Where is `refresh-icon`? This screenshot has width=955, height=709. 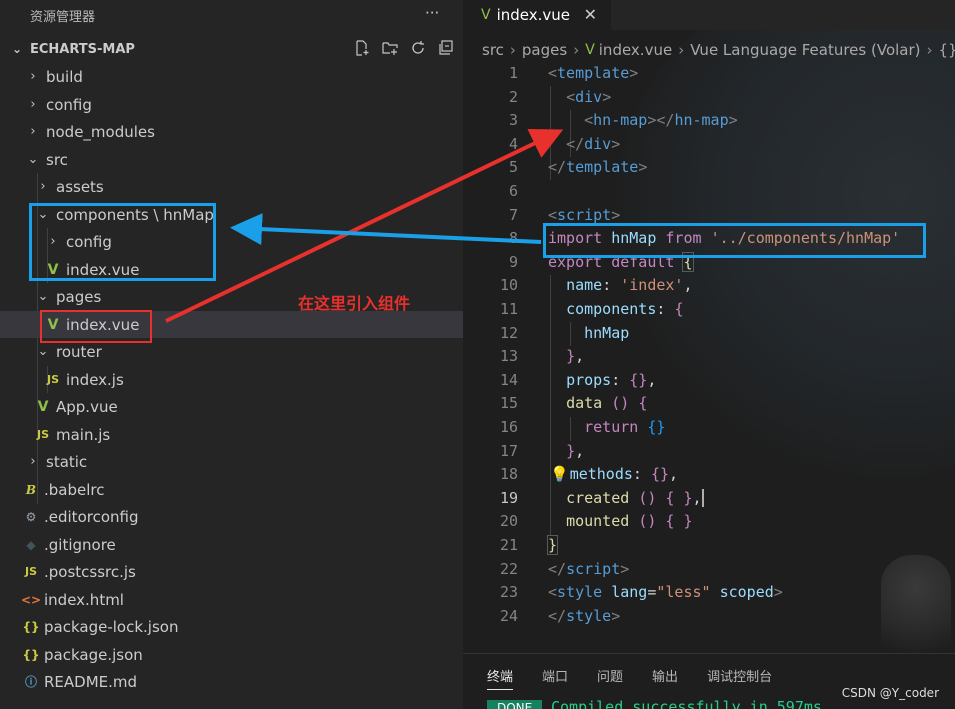
refresh-icon is located at coordinates (418, 48).